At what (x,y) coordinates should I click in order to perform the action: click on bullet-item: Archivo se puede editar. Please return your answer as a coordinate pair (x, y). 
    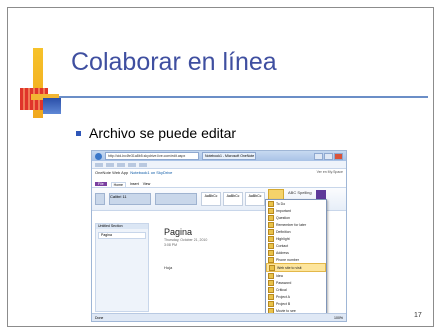
    Looking at the image, I should click on (156, 133).